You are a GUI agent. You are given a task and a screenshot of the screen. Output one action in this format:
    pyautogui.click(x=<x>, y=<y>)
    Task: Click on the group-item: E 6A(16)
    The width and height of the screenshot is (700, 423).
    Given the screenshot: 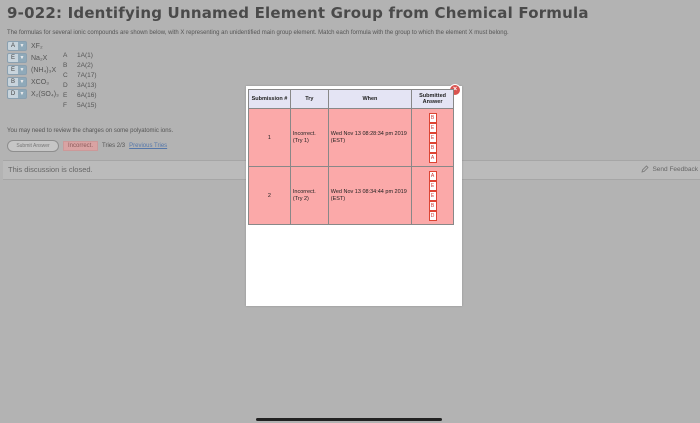 What is the action you would take?
    pyautogui.click(x=80, y=97)
    